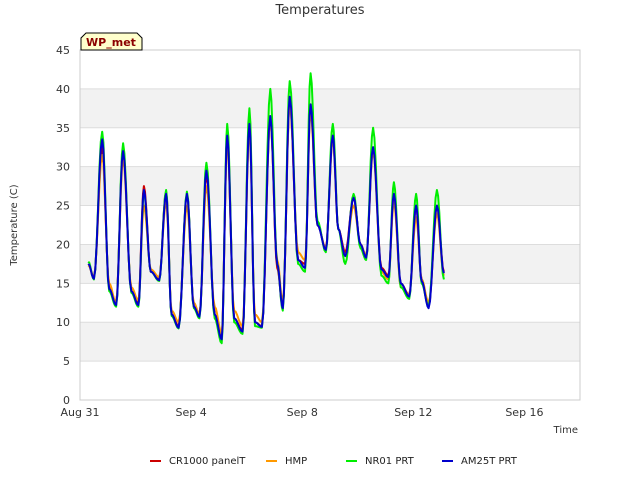  I want to click on x-axis: Aug 31 Sep 4 Sep 8 Sep 12 Sep 16, so click(302, 412).